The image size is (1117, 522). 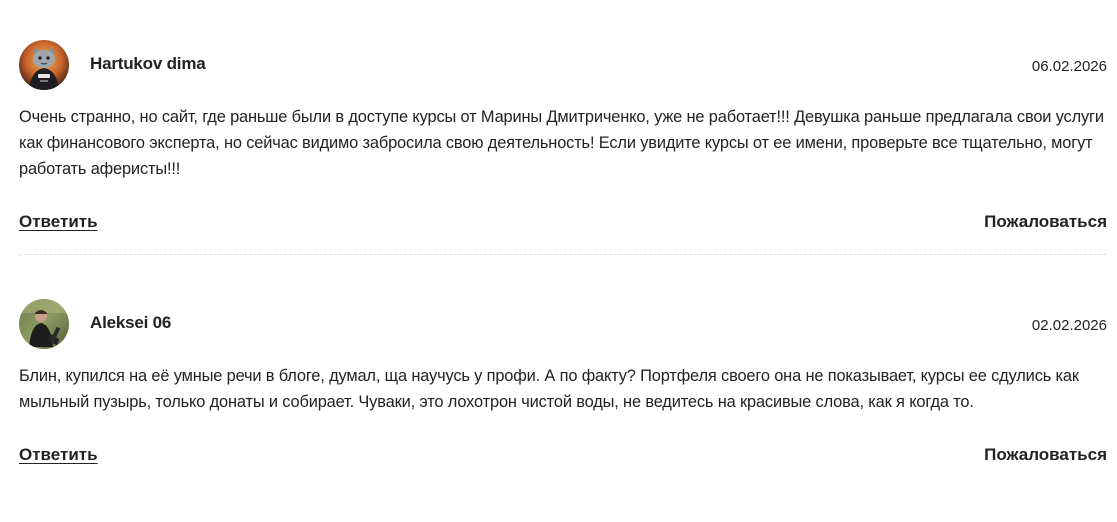 What do you see at coordinates (563, 66) in the screenshot?
I see `comment-header: Hartukov dima 06.02.2026` at bounding box center [563, 66].